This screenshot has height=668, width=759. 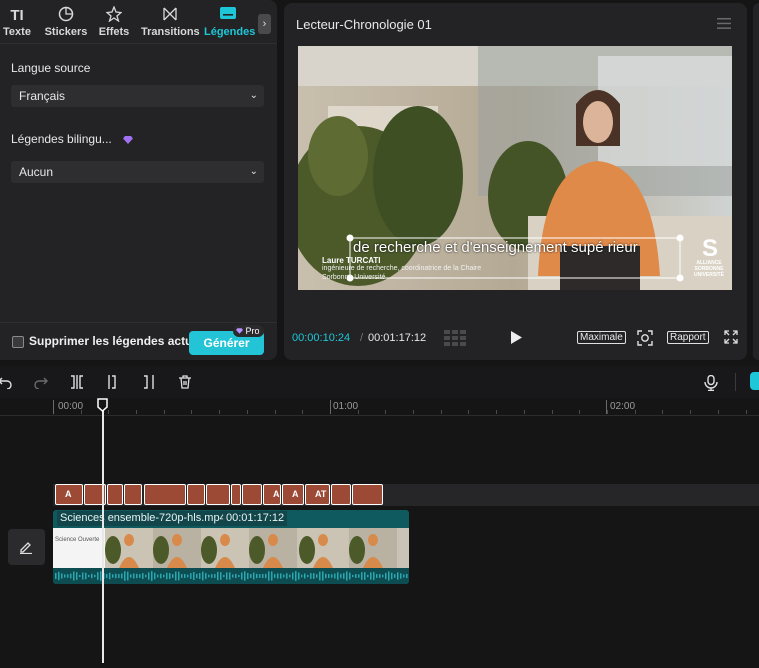 I want to click on ratio-button: Maximale, so click(x=601, y=337).